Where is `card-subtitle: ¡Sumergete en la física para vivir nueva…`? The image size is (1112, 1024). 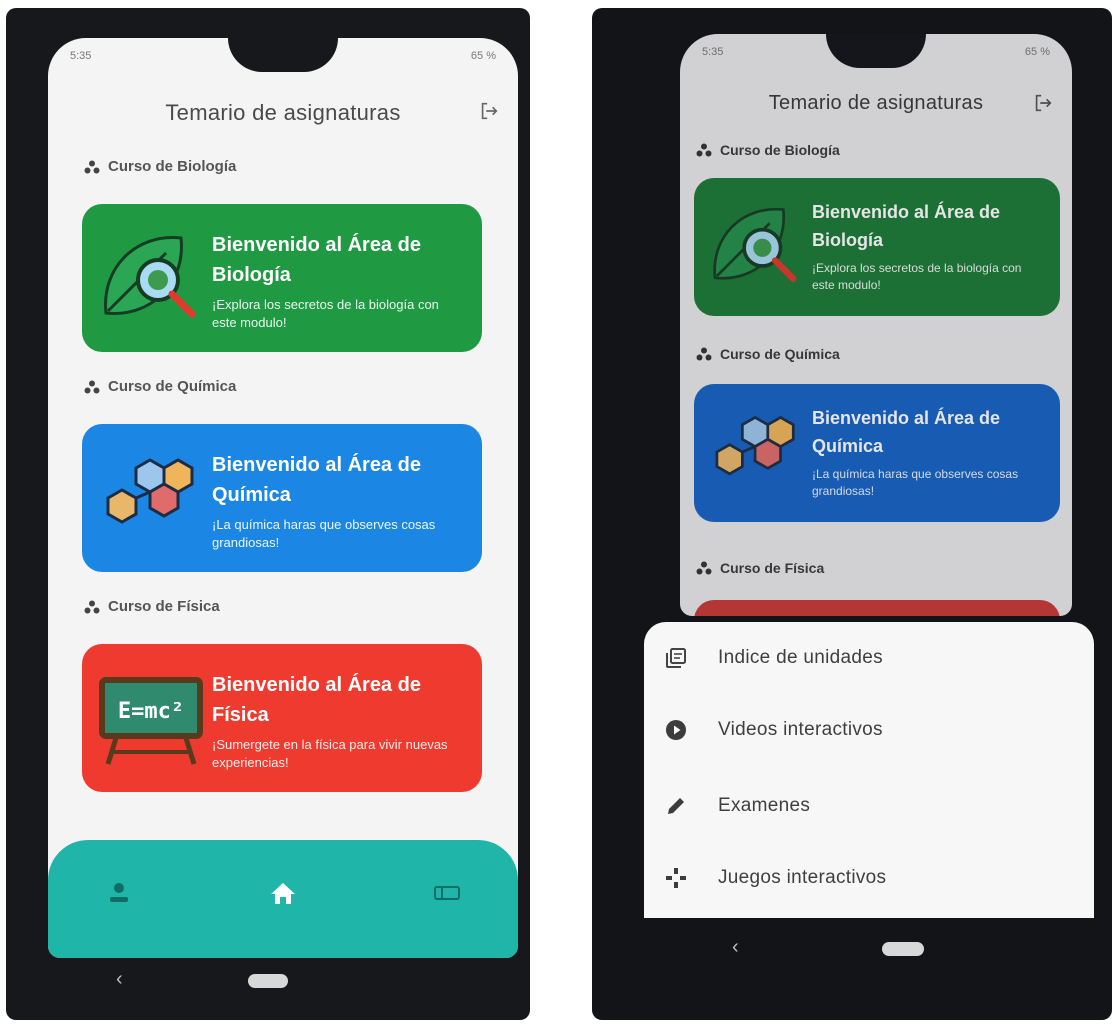
card-subtitle: ¡Sumergete en la física para vivir nueva… is located at coordinates (330, 753).